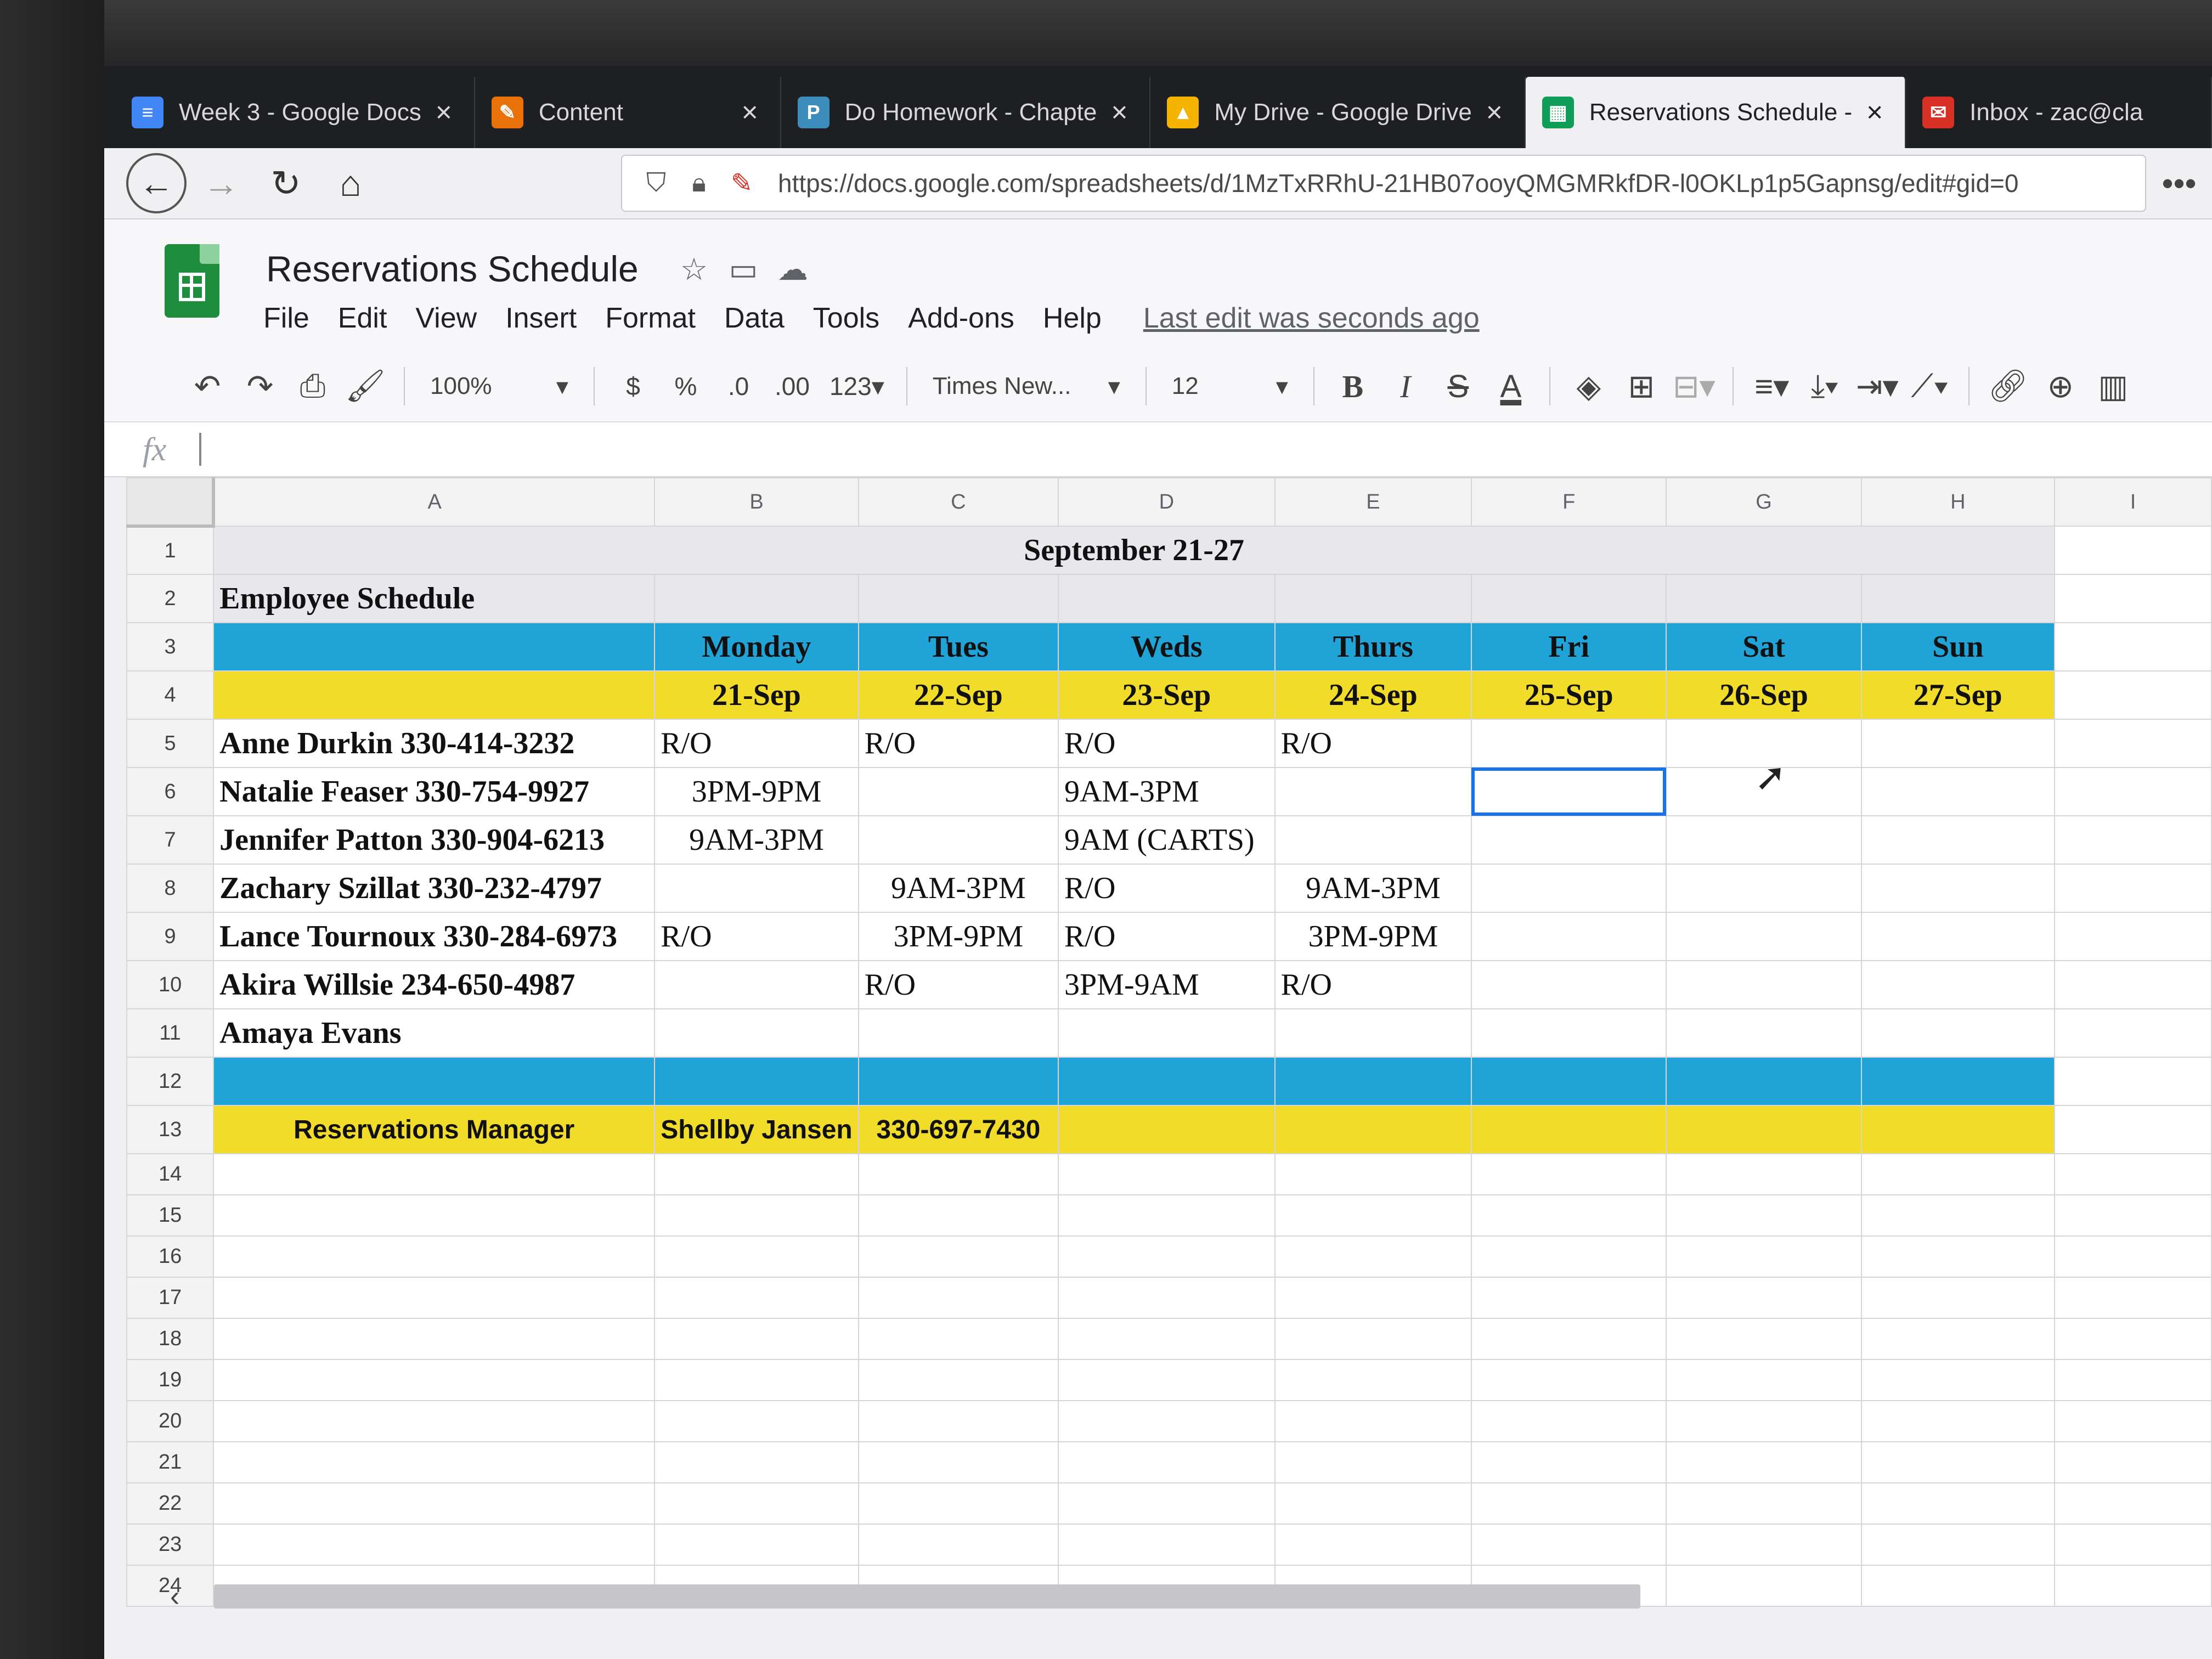 The width and height of the screenshot is (2212, 1659). What do you see at coordinates (1167, 502) in the screenshot?
I see `column-header: D` at bounding box center [1167, 502].